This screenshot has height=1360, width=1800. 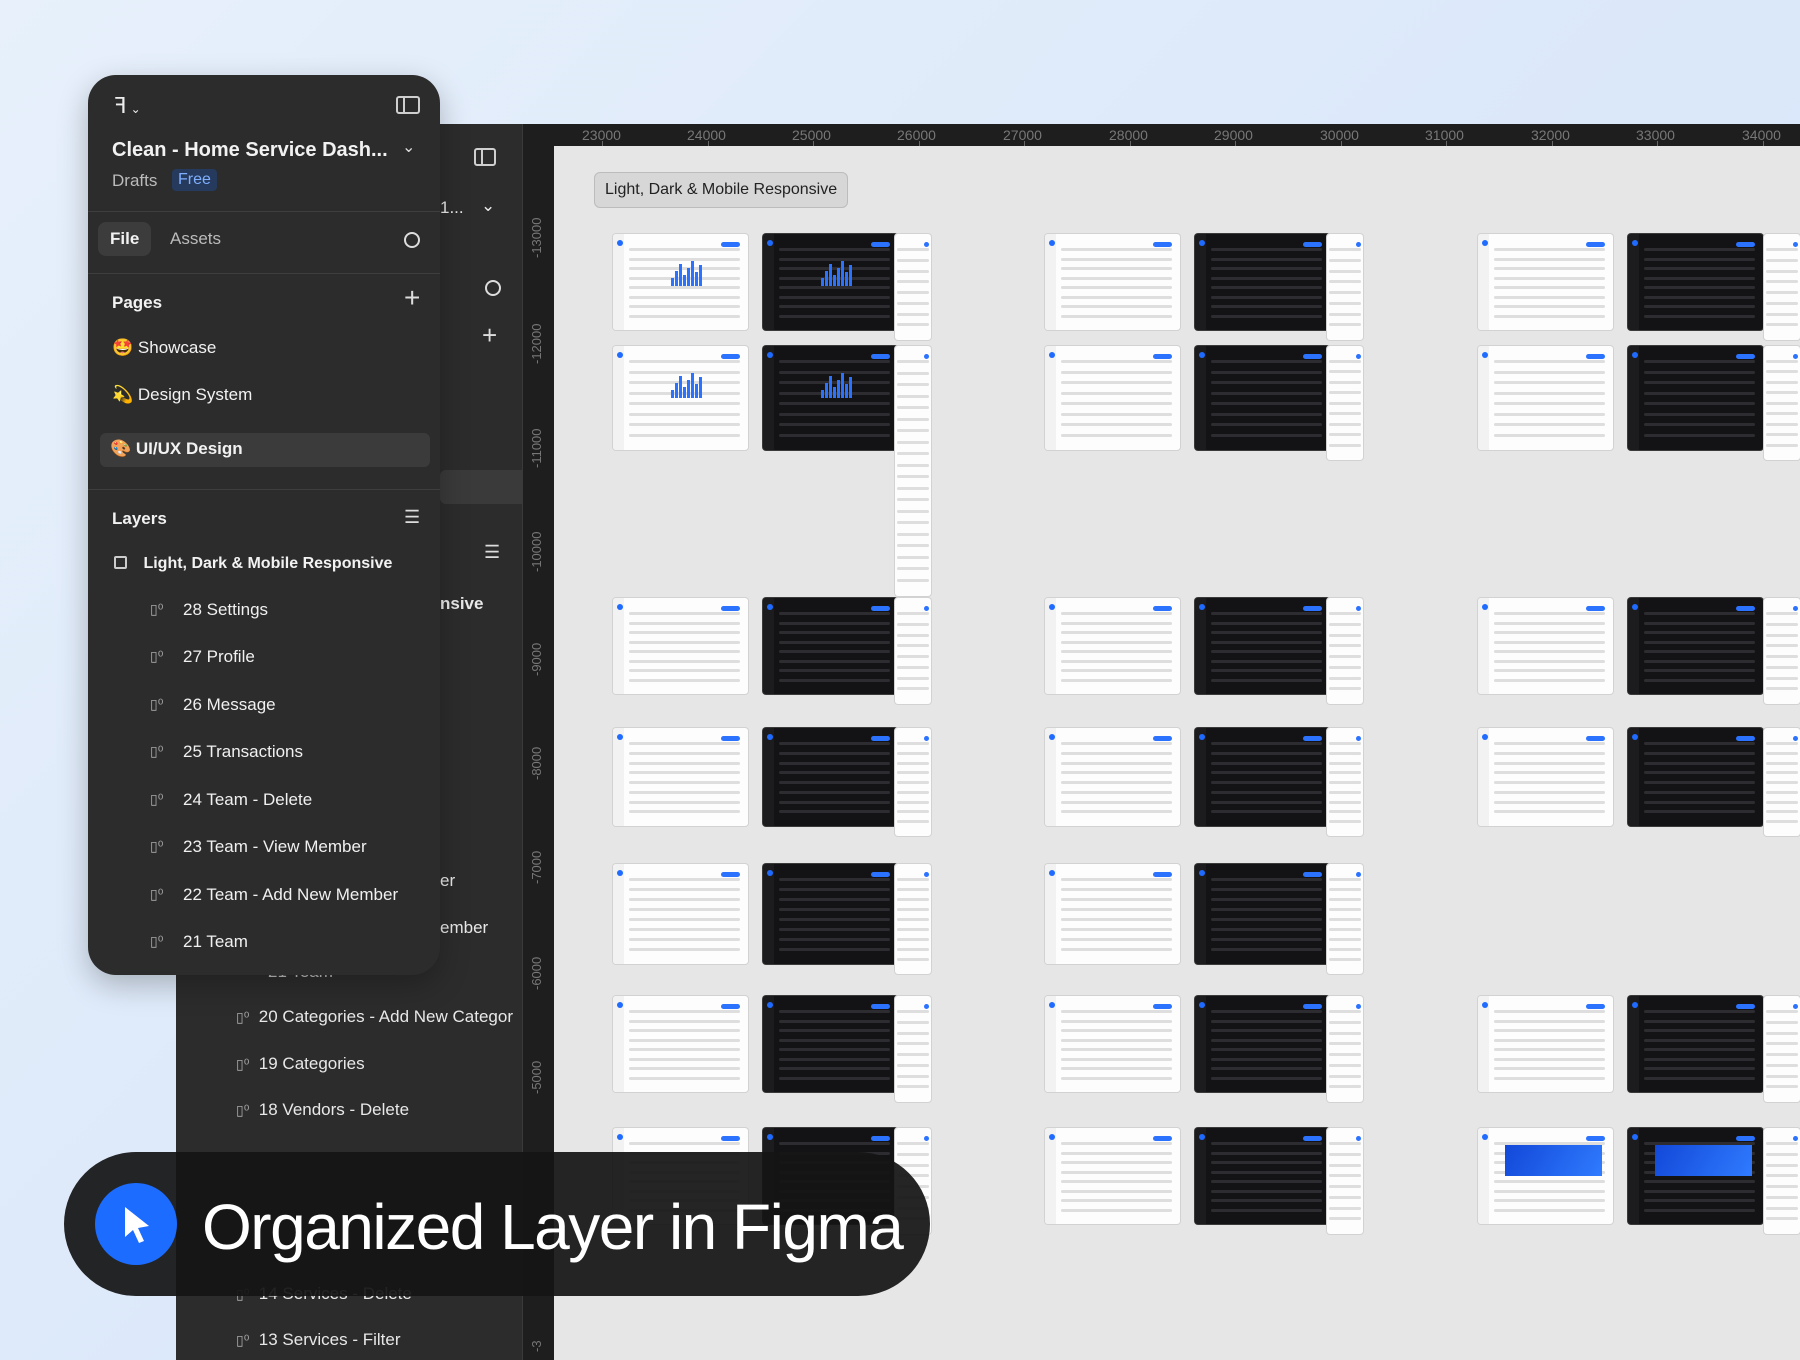 I want to click on add-page-plus-icon: +, so click(x=412, y=298).